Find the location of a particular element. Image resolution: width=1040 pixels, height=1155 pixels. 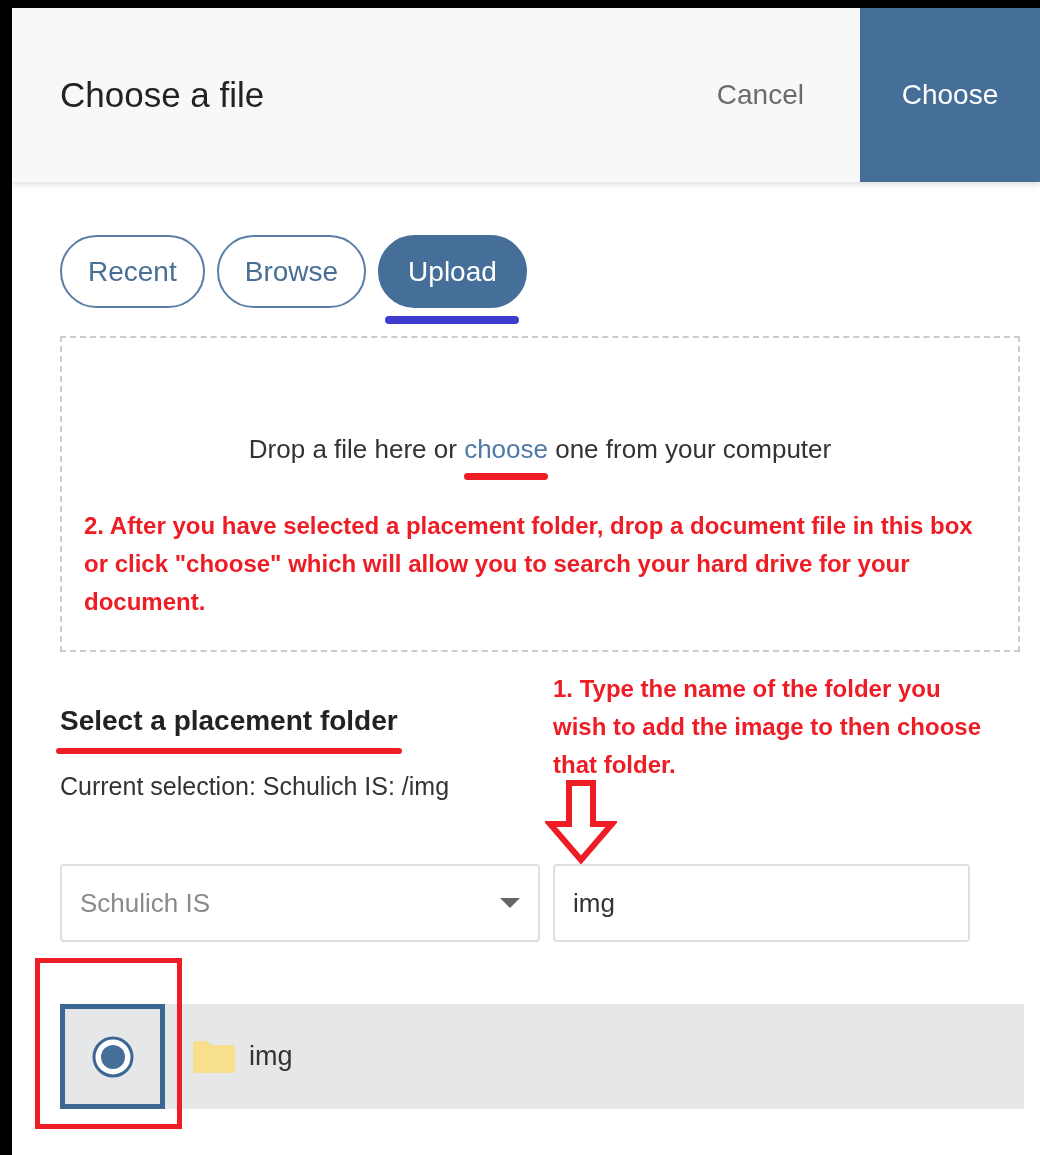

cancel-button: Cancel is located at coordinates (760, 95).